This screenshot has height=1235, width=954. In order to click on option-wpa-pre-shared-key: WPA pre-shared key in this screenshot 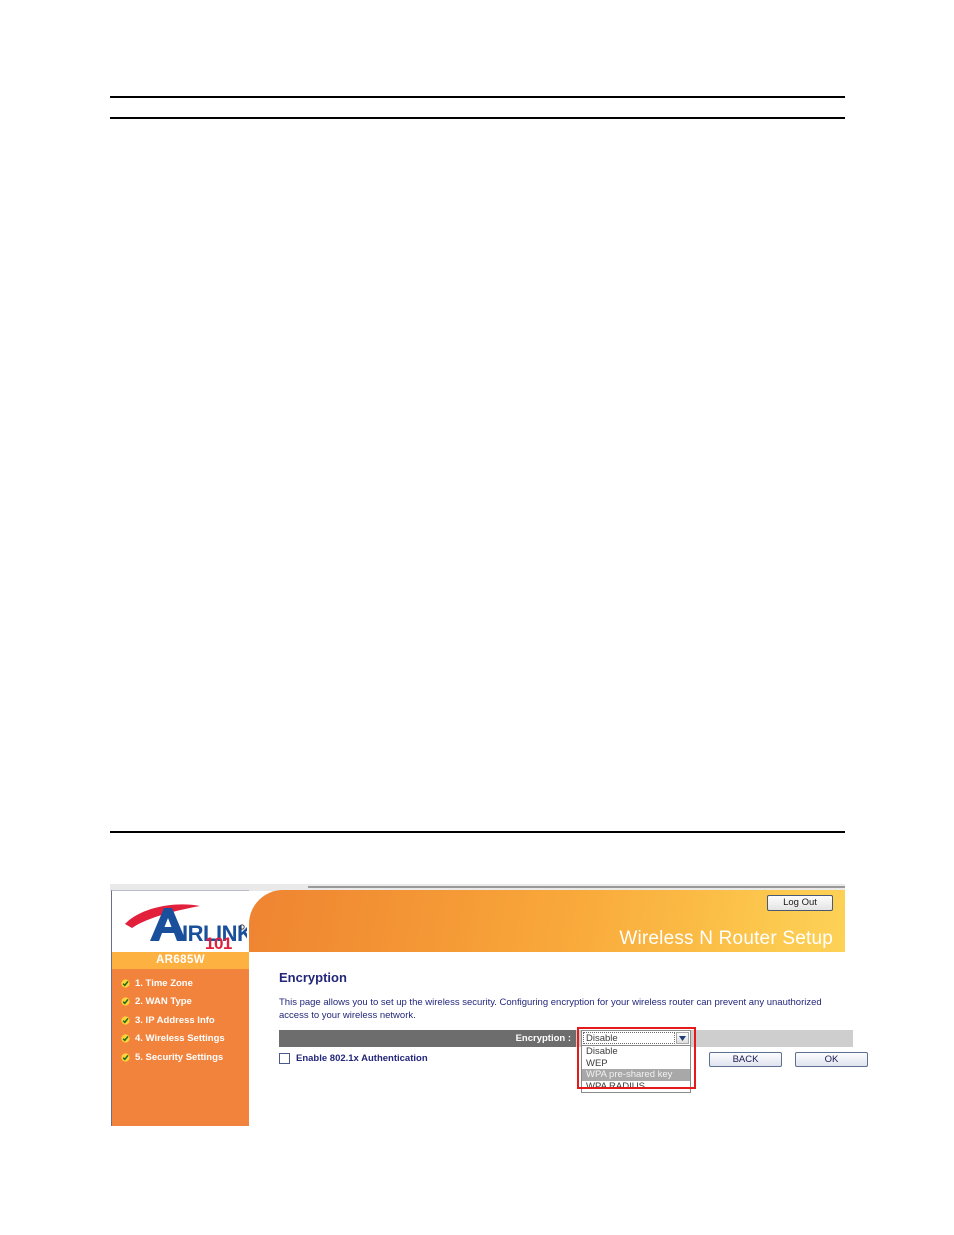, I will do `click(636, 1075)`.